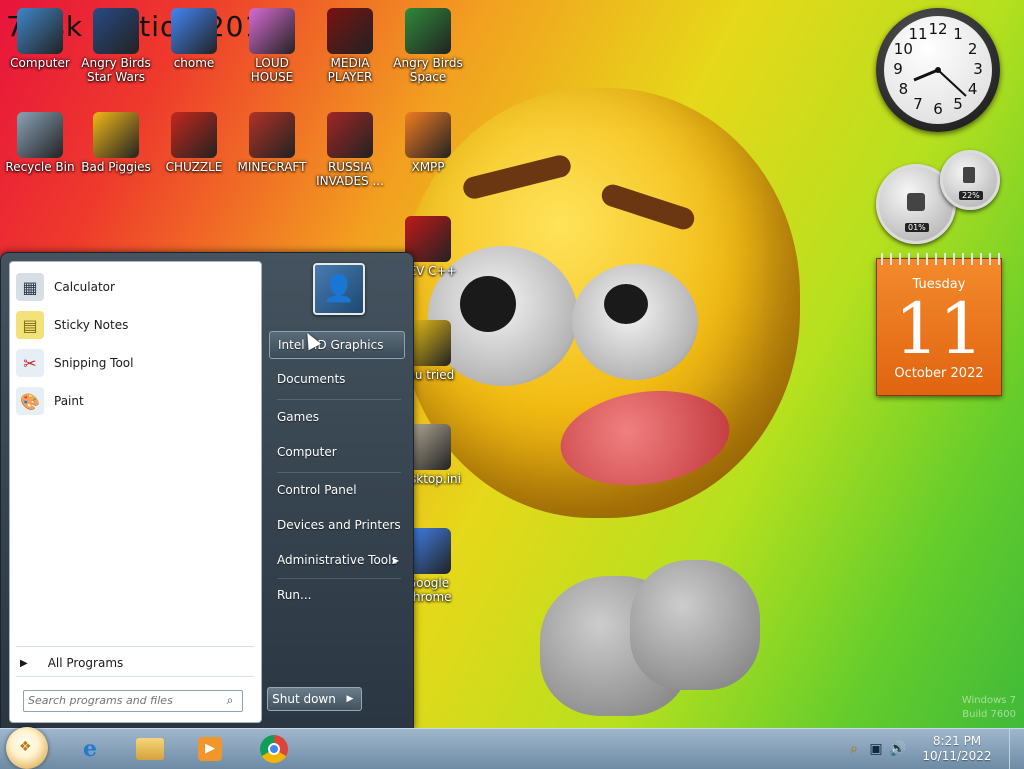 The width and height of the screenshot is (1024, 769). What do you see at coordinates (298, 417) in the screenshot?
I see `menu-item-label: Games` at bounding box center [298, 417].